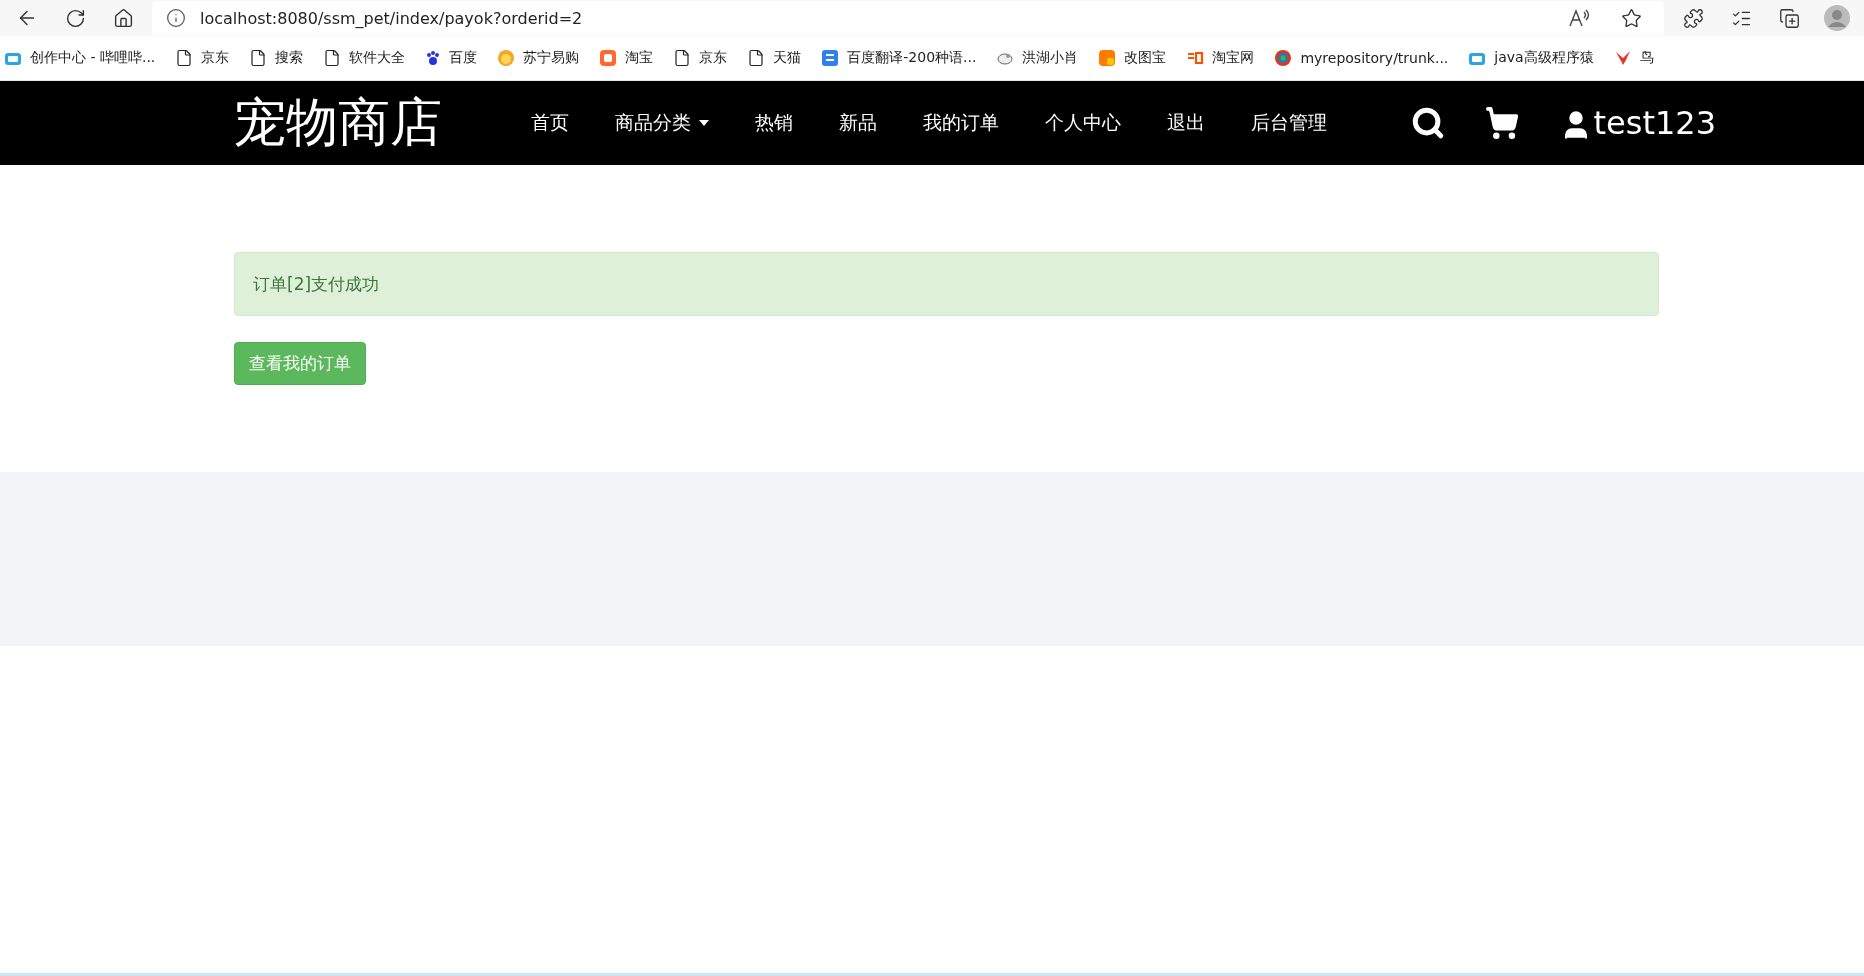 Image resolution: width=1864 pixels, height=976 pixels. Describe the element at coordinates (550, 123) in the screenshot. I see `nav-link: 首页` at that location.